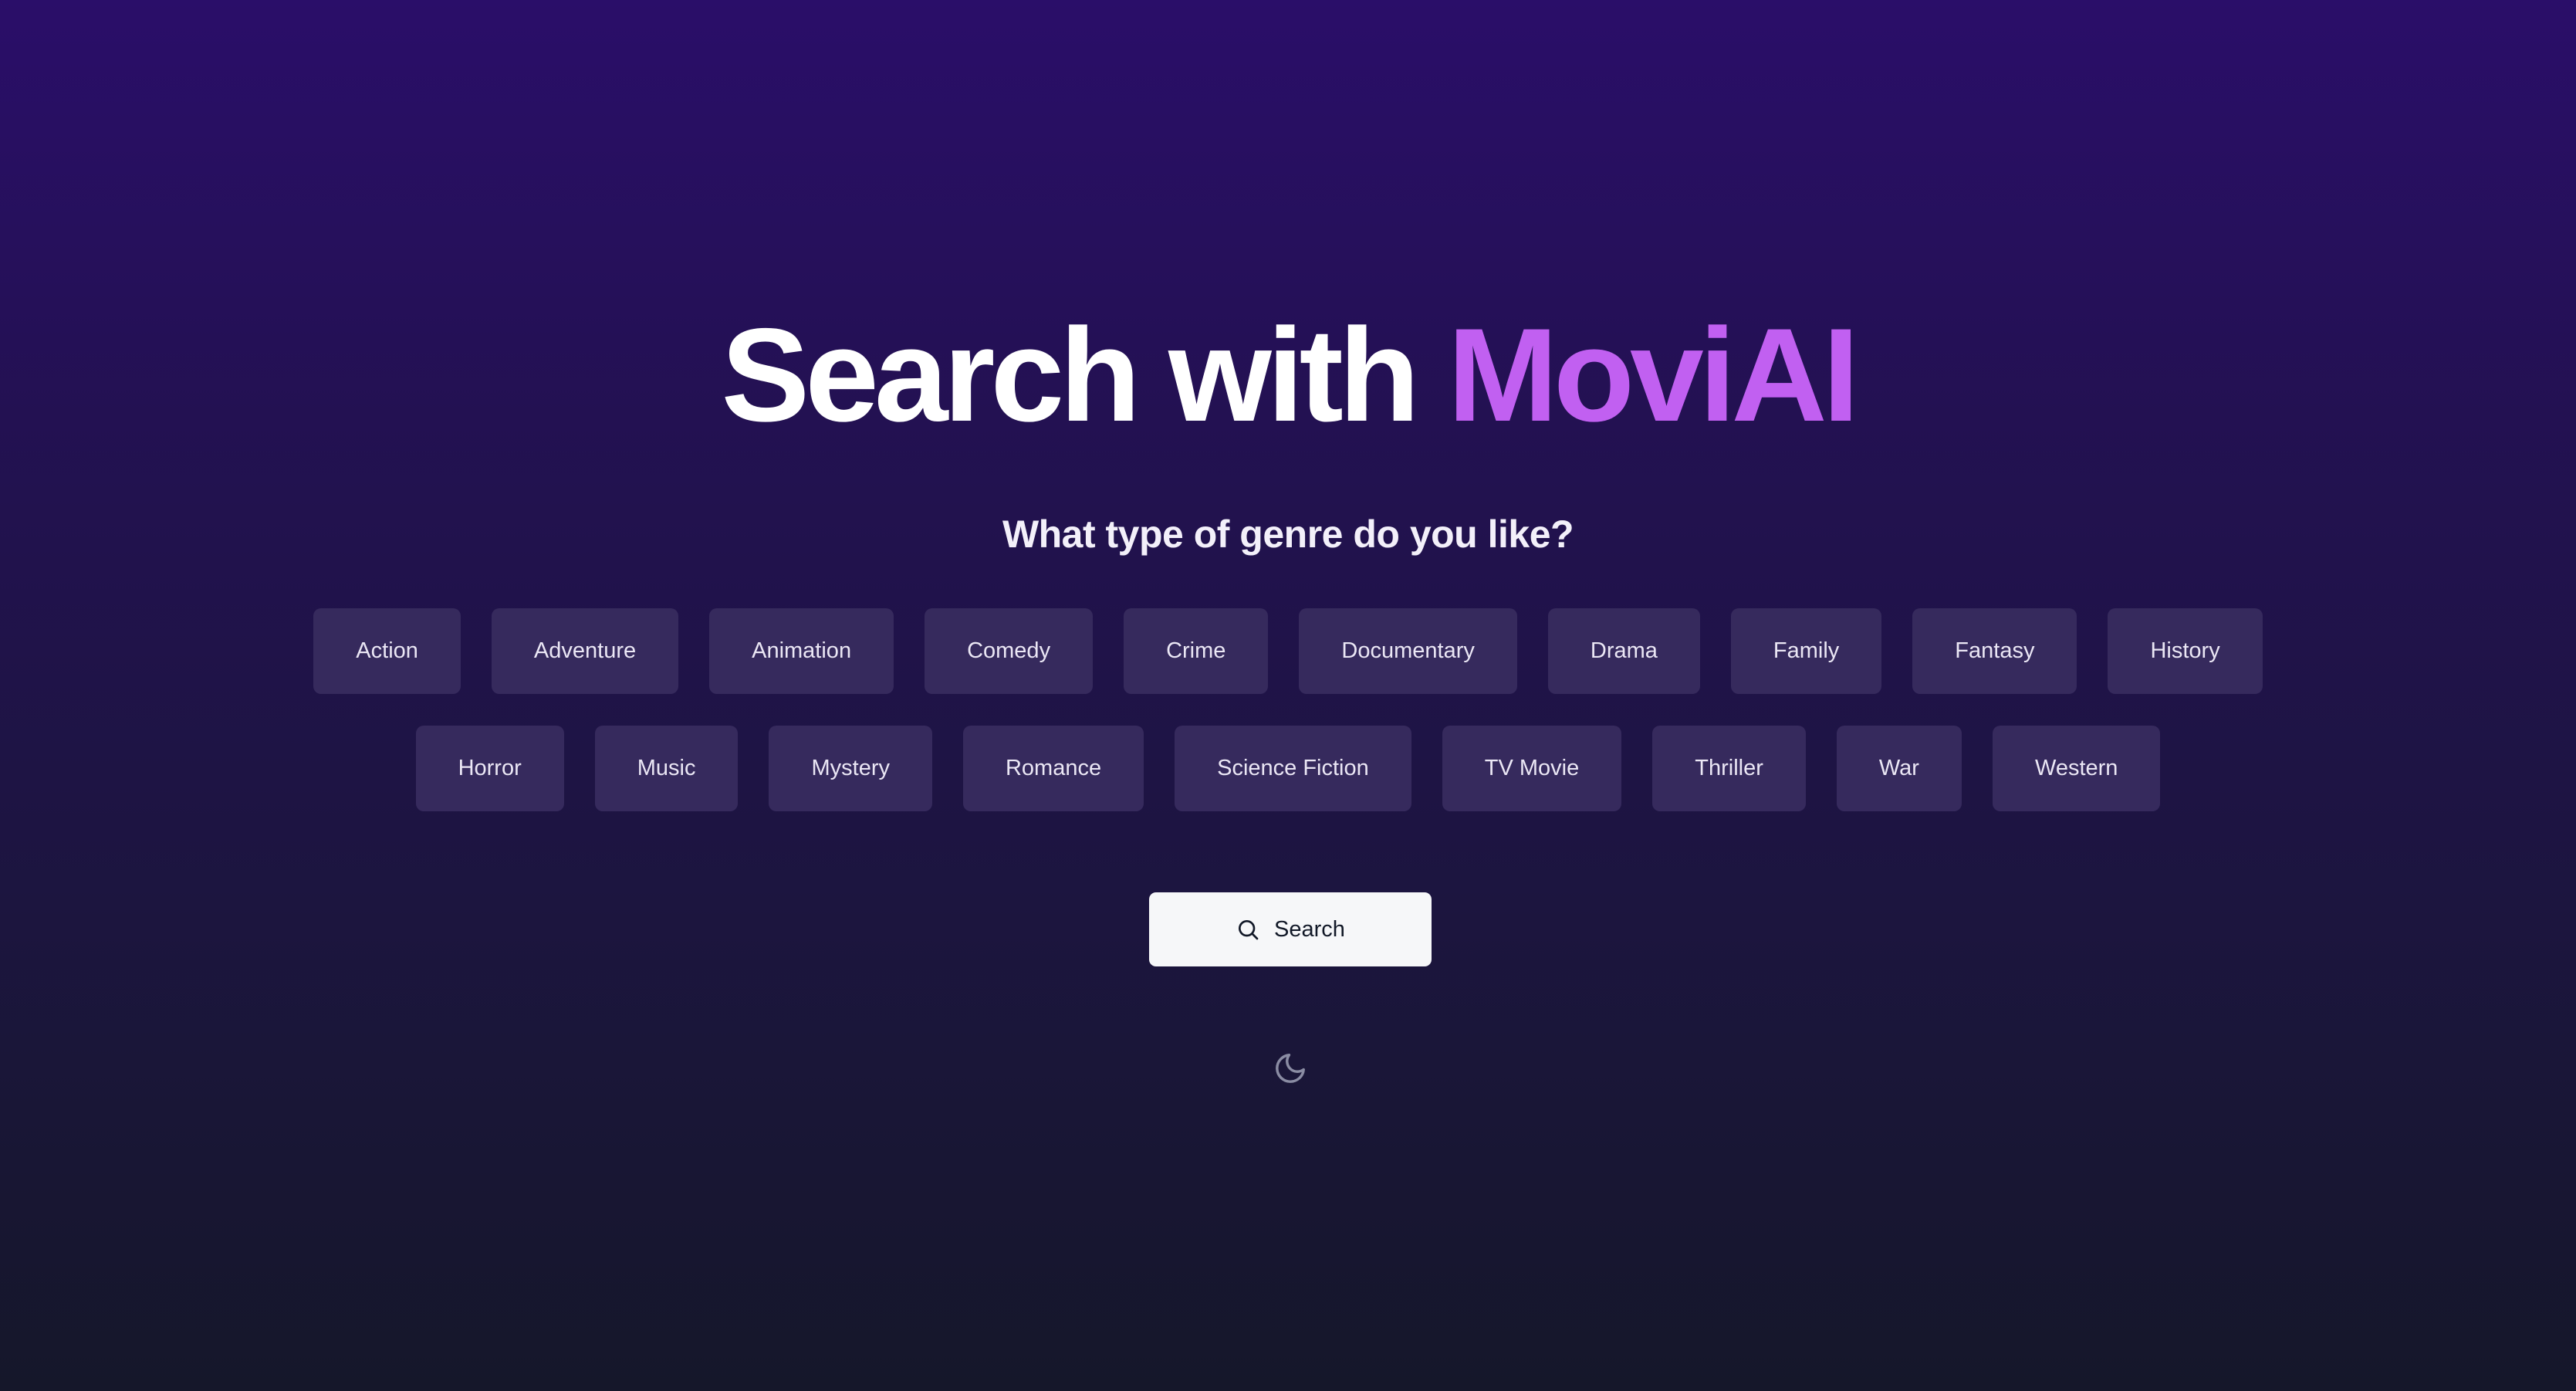  What do you see at coordinates (1729, 769) in the screenshot?
I see `genre-chip-thriller: Thriller` at bounding box center [1729, 769].